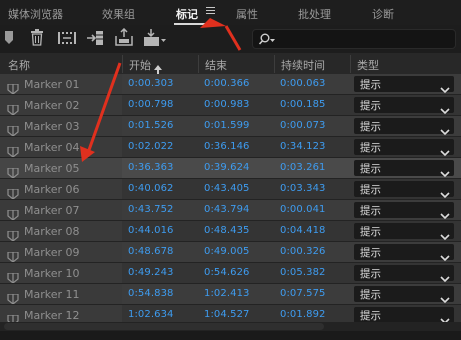 Image resolution: width=461 pixels, height=340 pixels. Describe the element at coordinates (151, 230) in the screenshot. I see `start-time: 0:44.016` at that location.